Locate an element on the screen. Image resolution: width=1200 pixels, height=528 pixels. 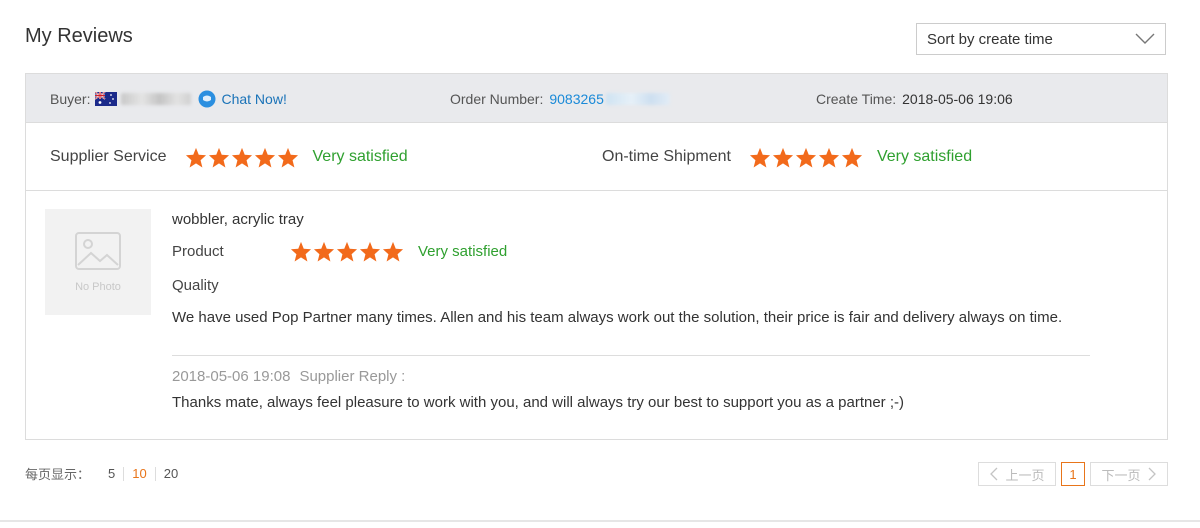
on-time-shipment-rating: On-time Shipment Very satisfied is located at coordinates (787, 157).